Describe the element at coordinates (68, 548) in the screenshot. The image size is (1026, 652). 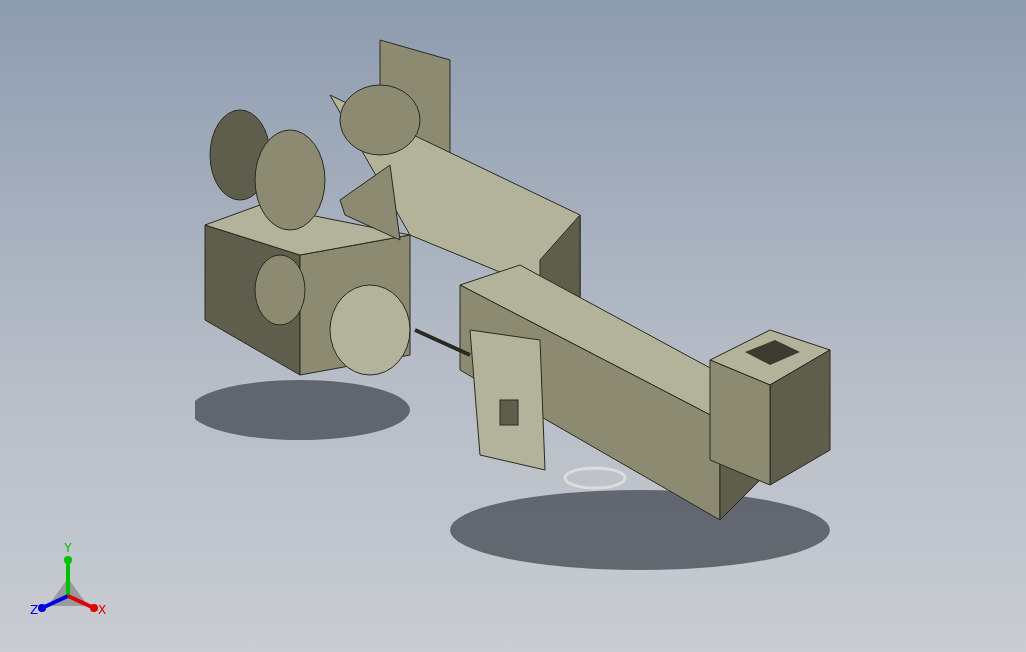
I see `axis-label: Y` at that location.